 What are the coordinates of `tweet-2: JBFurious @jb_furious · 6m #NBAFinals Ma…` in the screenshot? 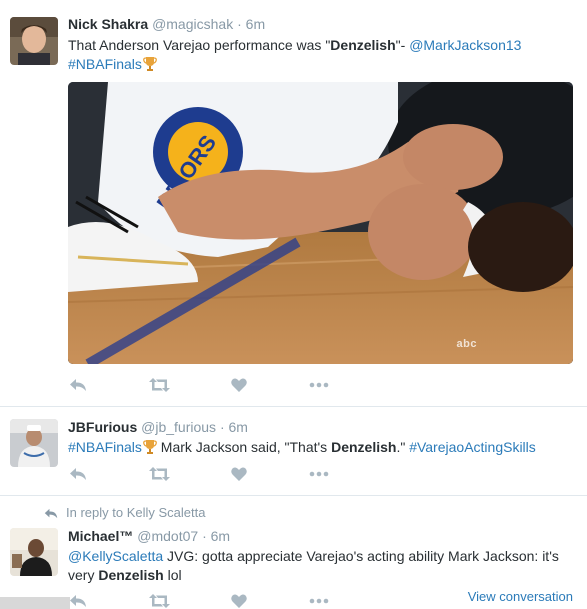 It's located at (293, 451).